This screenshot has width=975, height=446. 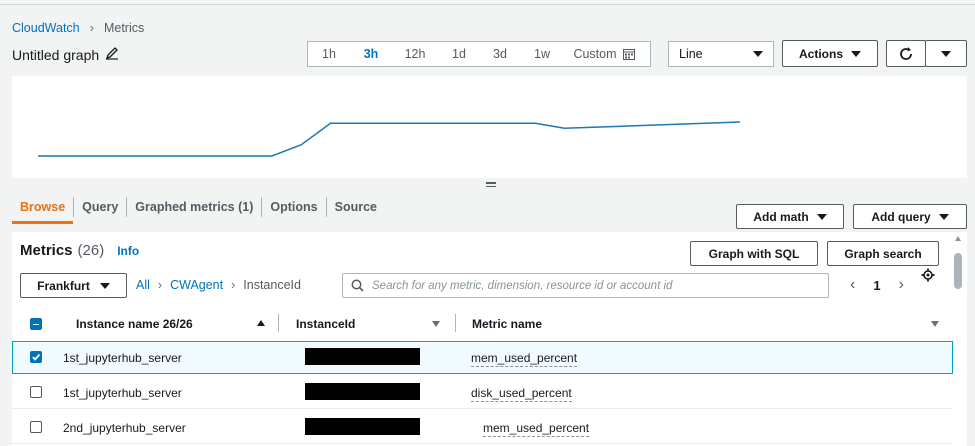 I want to click on add-math-button: Add math, so click(x=790, y=216).